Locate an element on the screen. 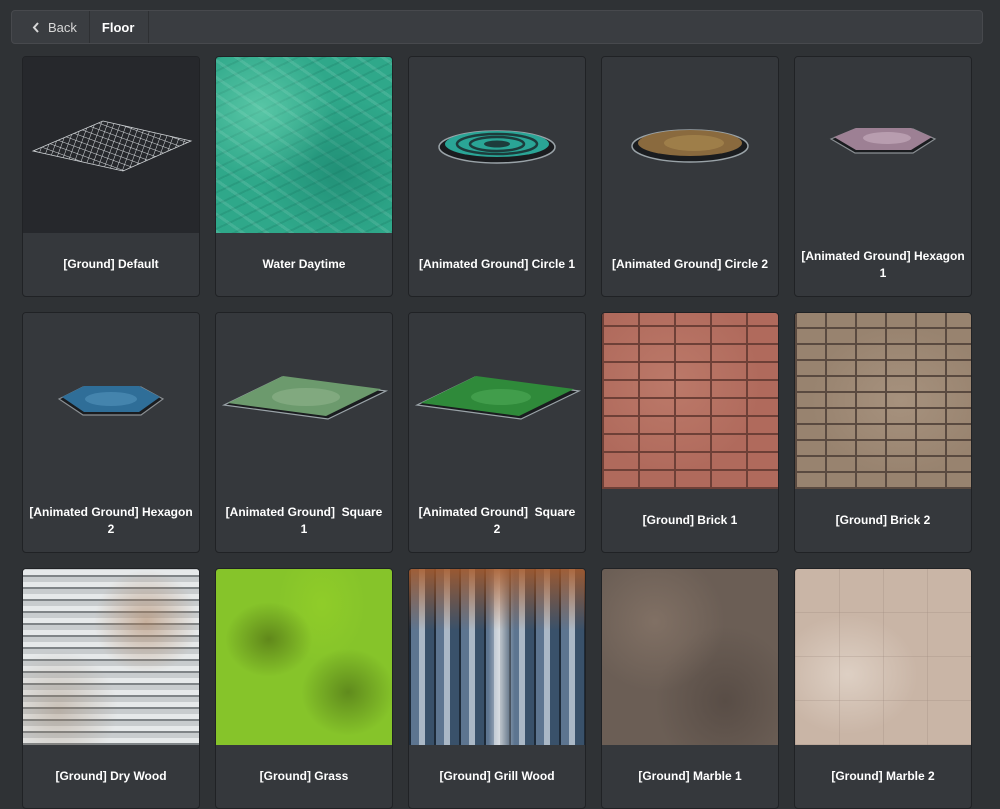 Image resolution: width=1000 pixels, height=809 pixels. pink-hexagon-platform-thumbnail is located at coordinates (883, 145).